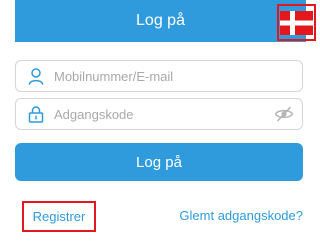  What do you see at coordinates (159, 162) in the screenshot?
I see `login-button: Log på` at bounding box center [159, 162].